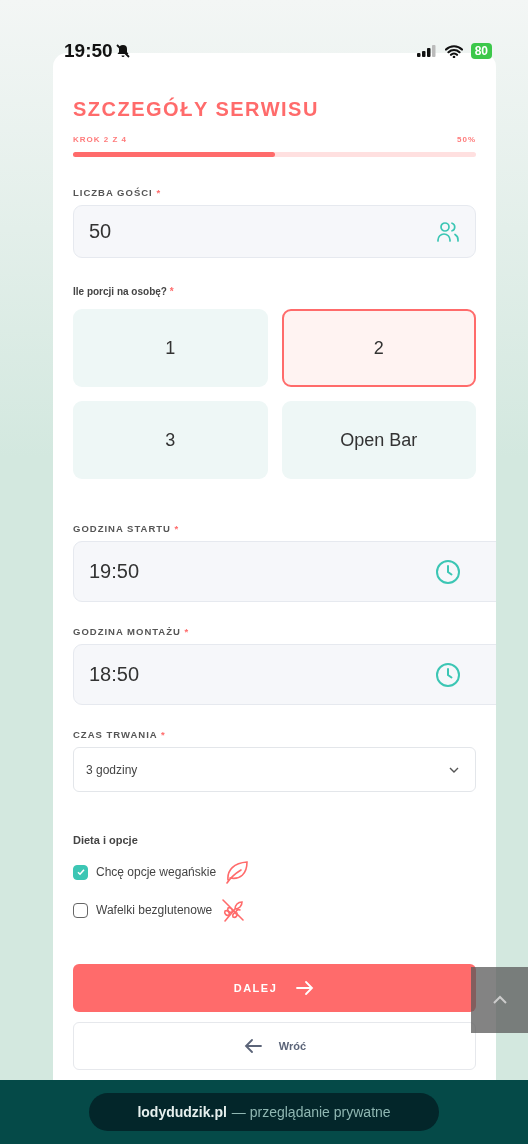 This screenshot has width=528, height=1144. I want to click on field-label: GODZINA MONTAŻU *, so click(132, 631).